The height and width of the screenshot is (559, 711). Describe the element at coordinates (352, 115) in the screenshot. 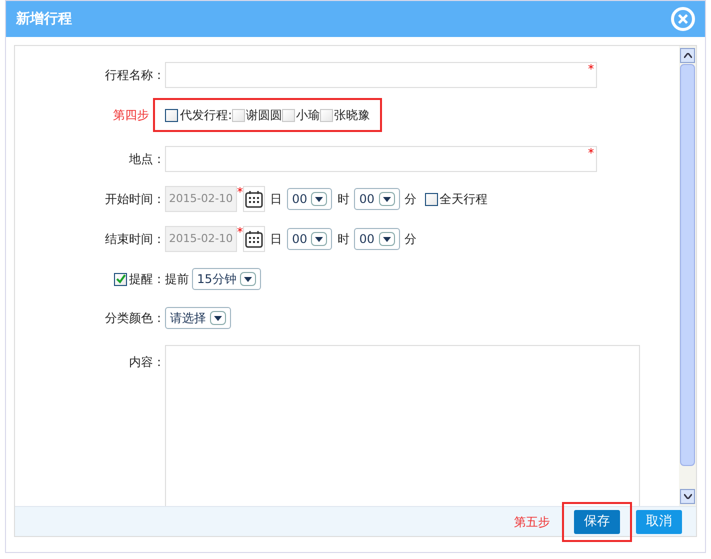

I see `person-label: 张晓豫` at that location.